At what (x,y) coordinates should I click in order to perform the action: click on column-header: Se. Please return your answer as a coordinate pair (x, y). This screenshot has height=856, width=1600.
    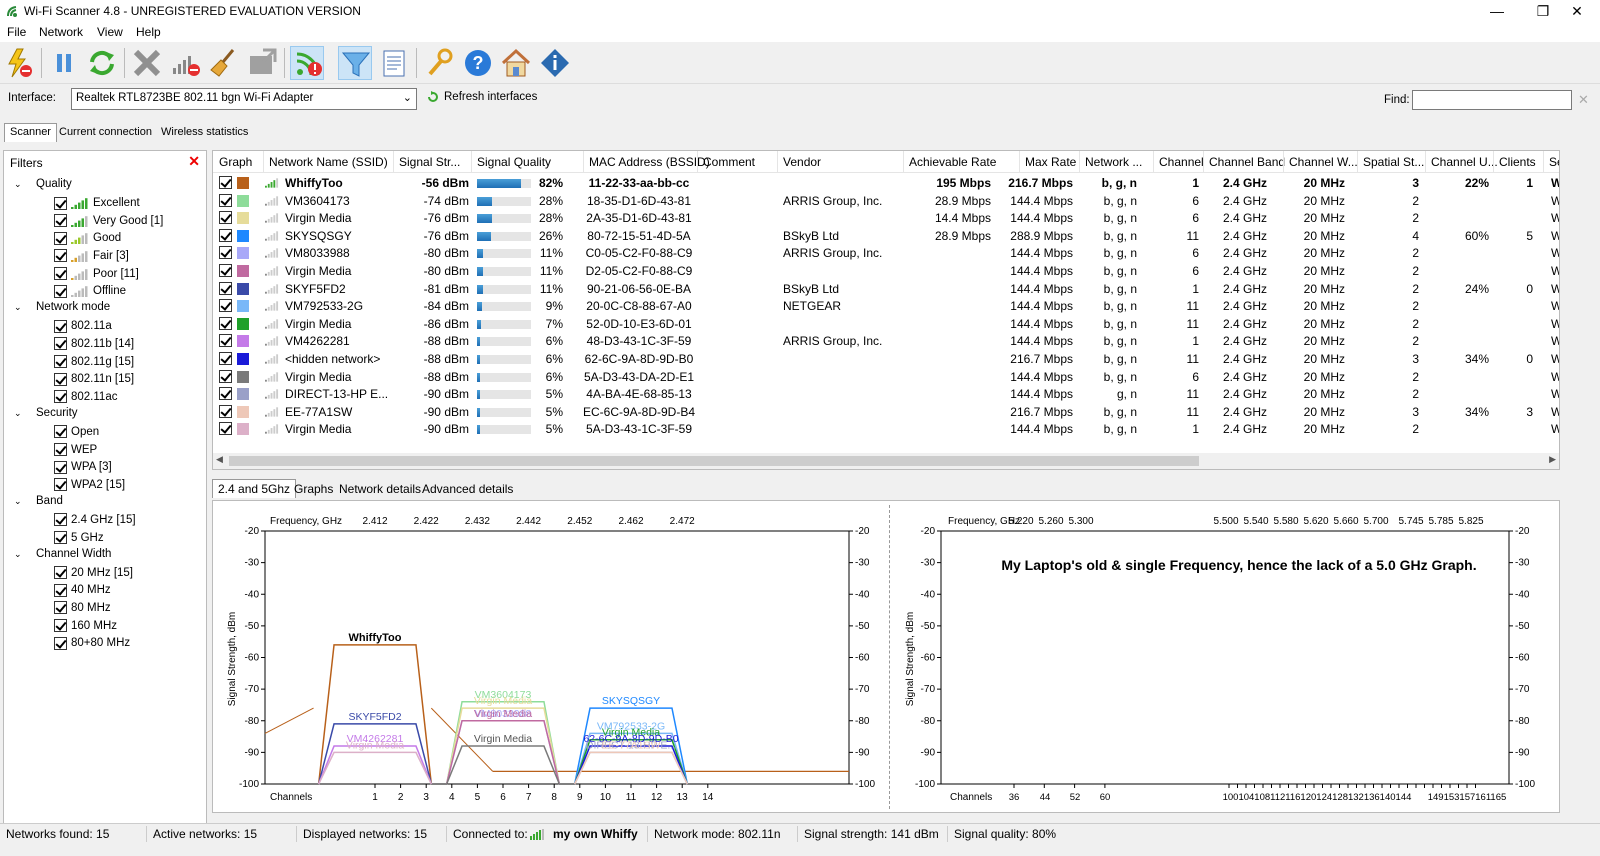
    Looking at the image, I should click on (1554, 162).